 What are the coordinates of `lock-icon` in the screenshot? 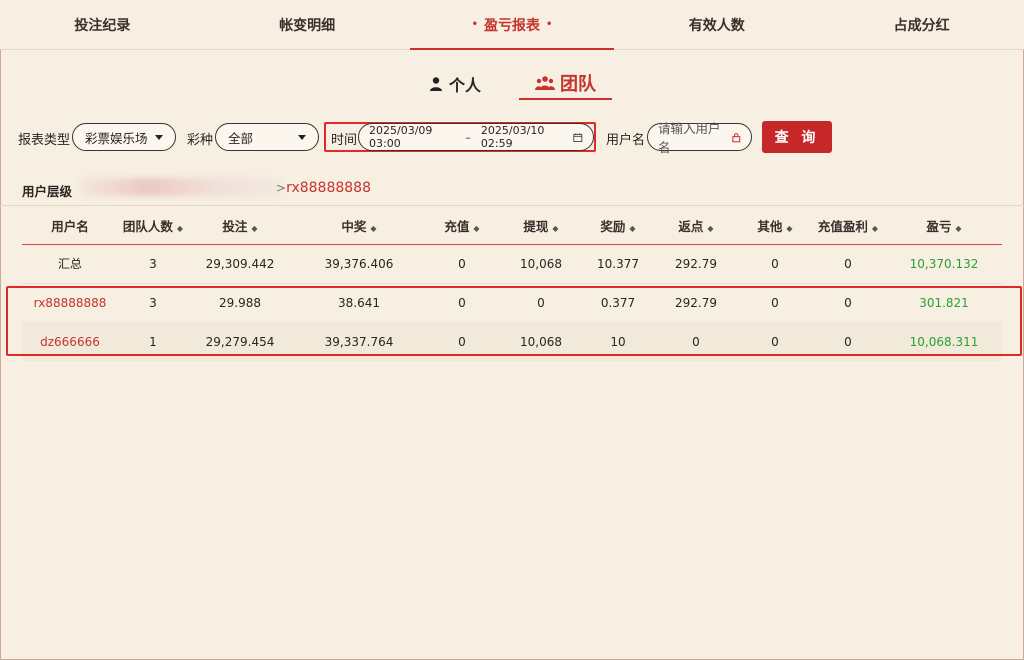 It's located at (736, 137).